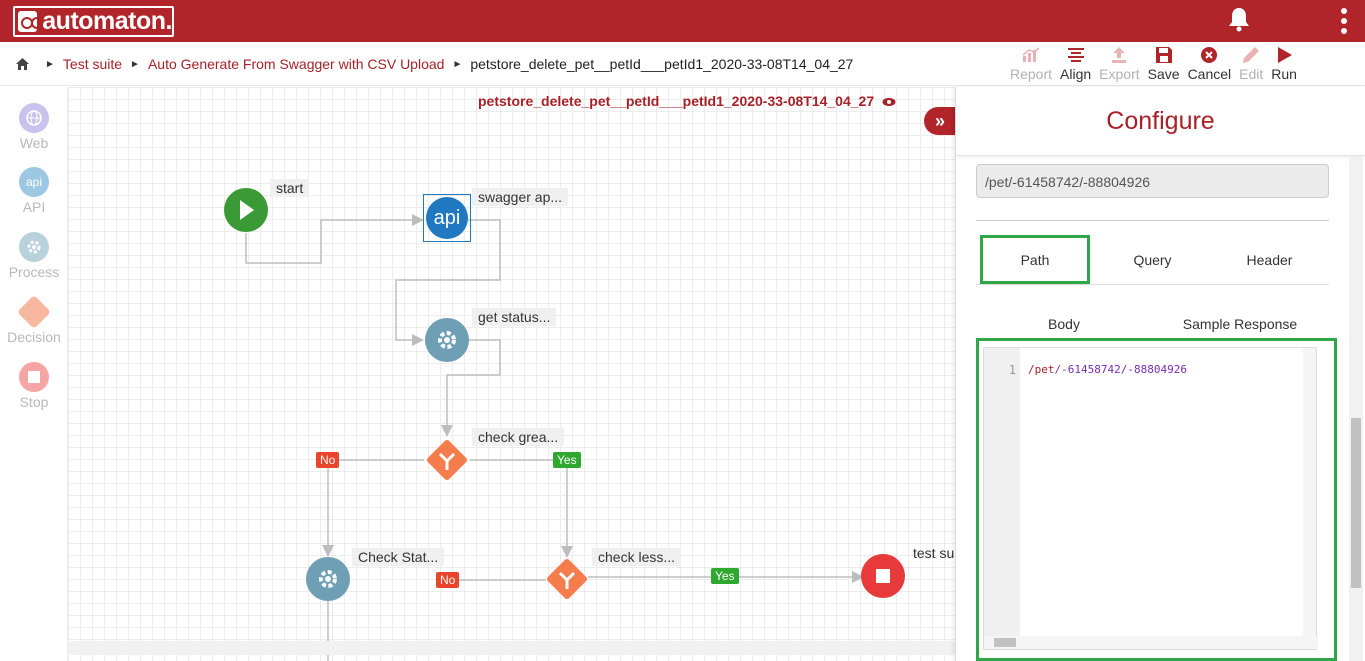 The width and height of the screenshot is (1365, 661). What do you see at coordinates (1209, 55) in the screenshot?
I see `cancel-icon` at bounding box center [1209, 55].